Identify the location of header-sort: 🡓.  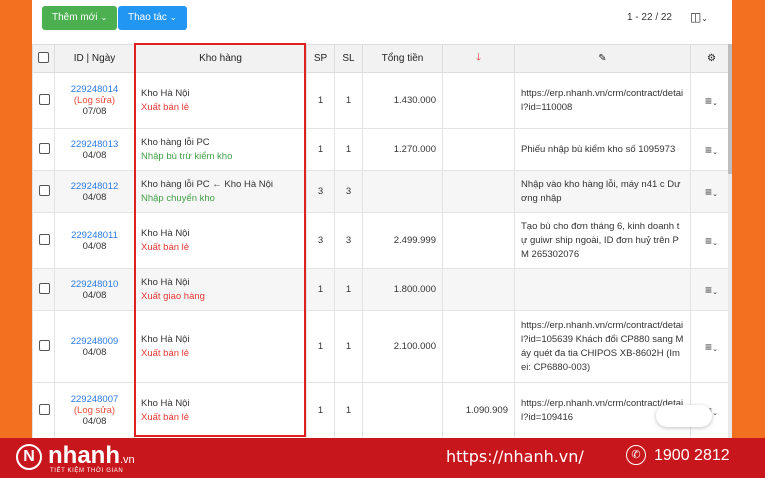
(478, 58).